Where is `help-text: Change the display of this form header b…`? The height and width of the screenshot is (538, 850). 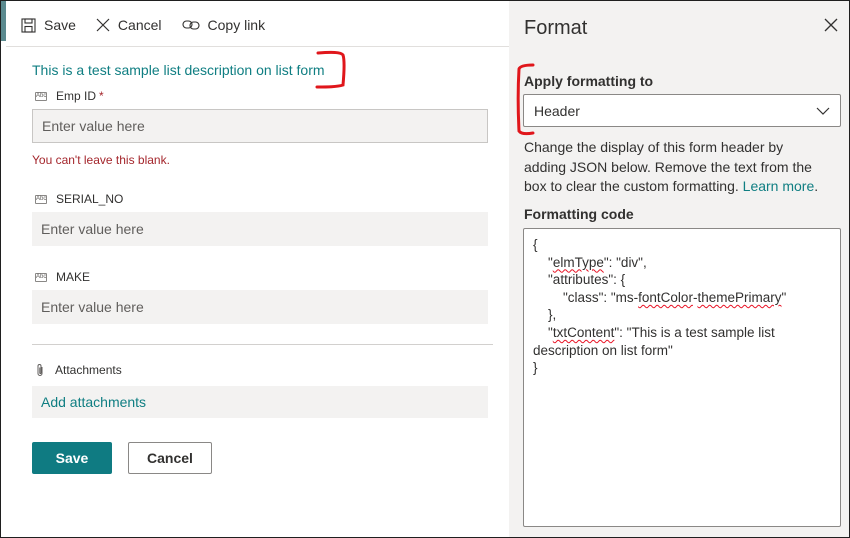 help-text: Change the display of this form header b… is located at coordinates (674, 167).